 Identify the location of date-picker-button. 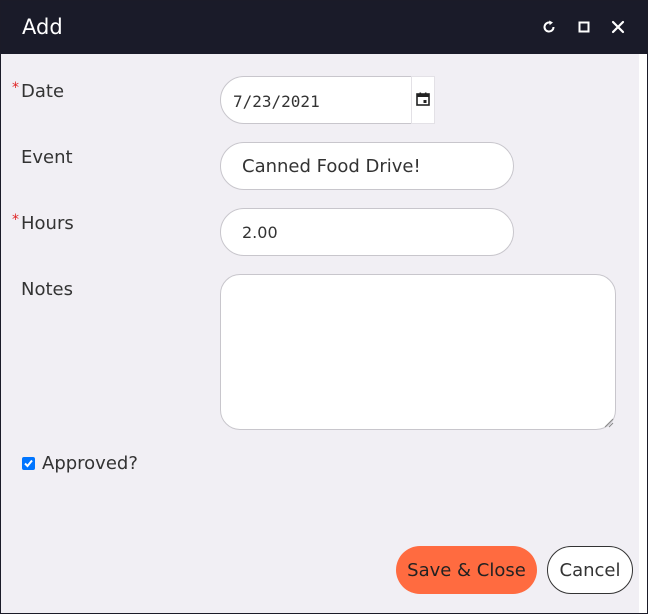
(423, 100).